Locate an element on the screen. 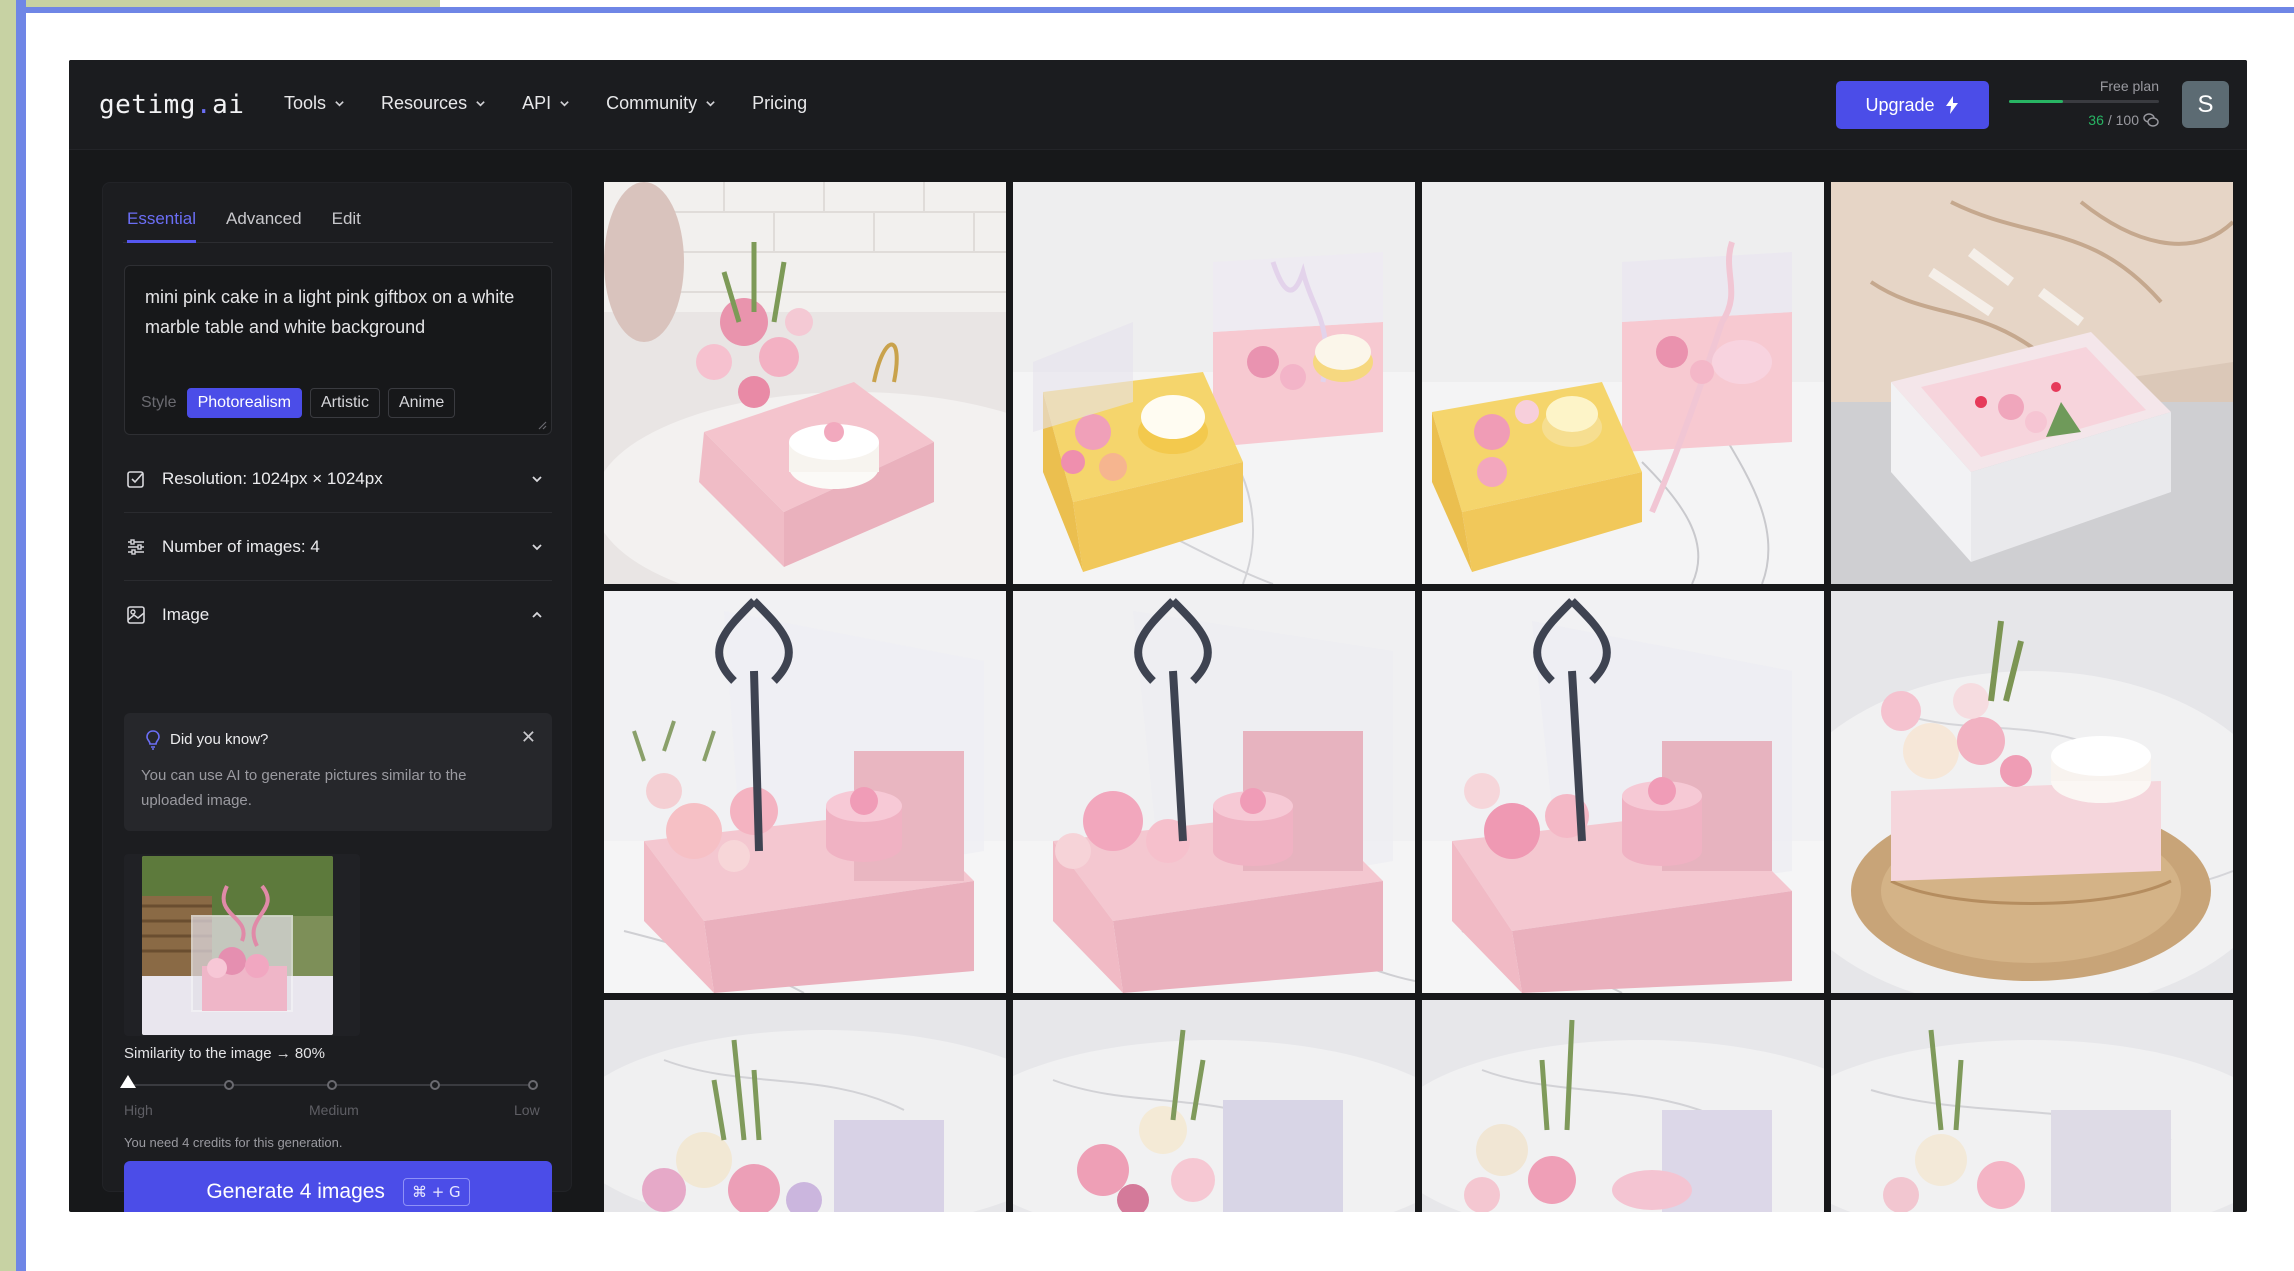 The image size is (2294, 1271). style-artistic: Artistic is located at coordinates (344, 403).